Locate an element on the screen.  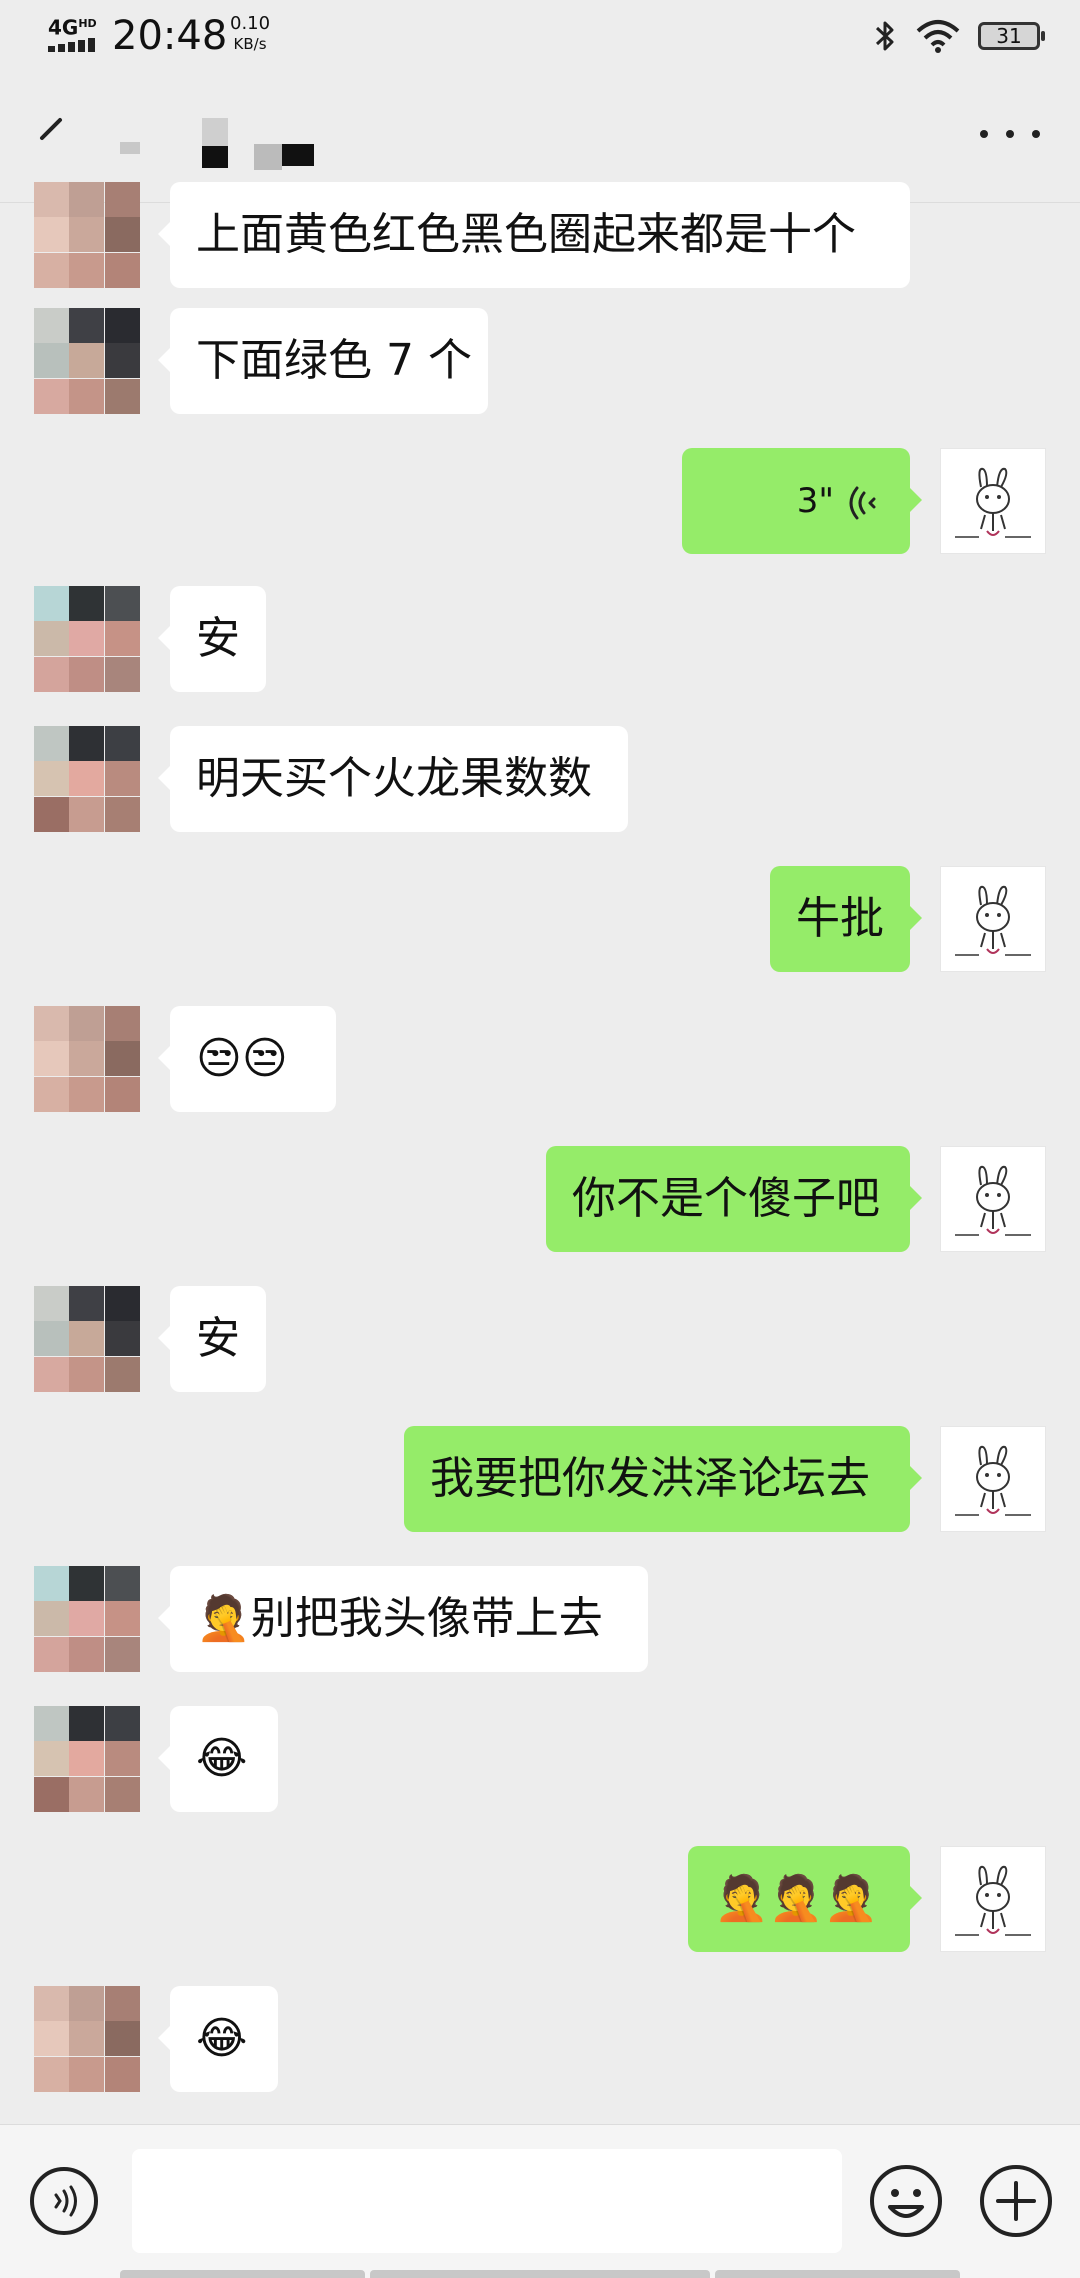
message-text: 我要把你发洪泽论坛去 is located at coordinates (650, 1478).